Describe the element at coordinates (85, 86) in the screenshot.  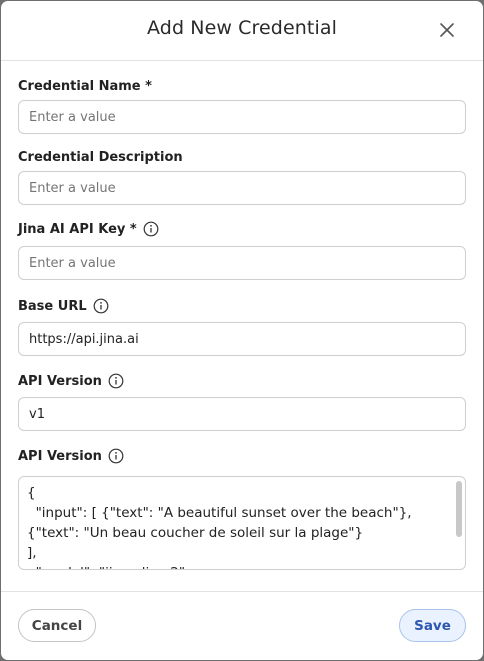
I see `credential-name-label: Credential Name *` at that location.